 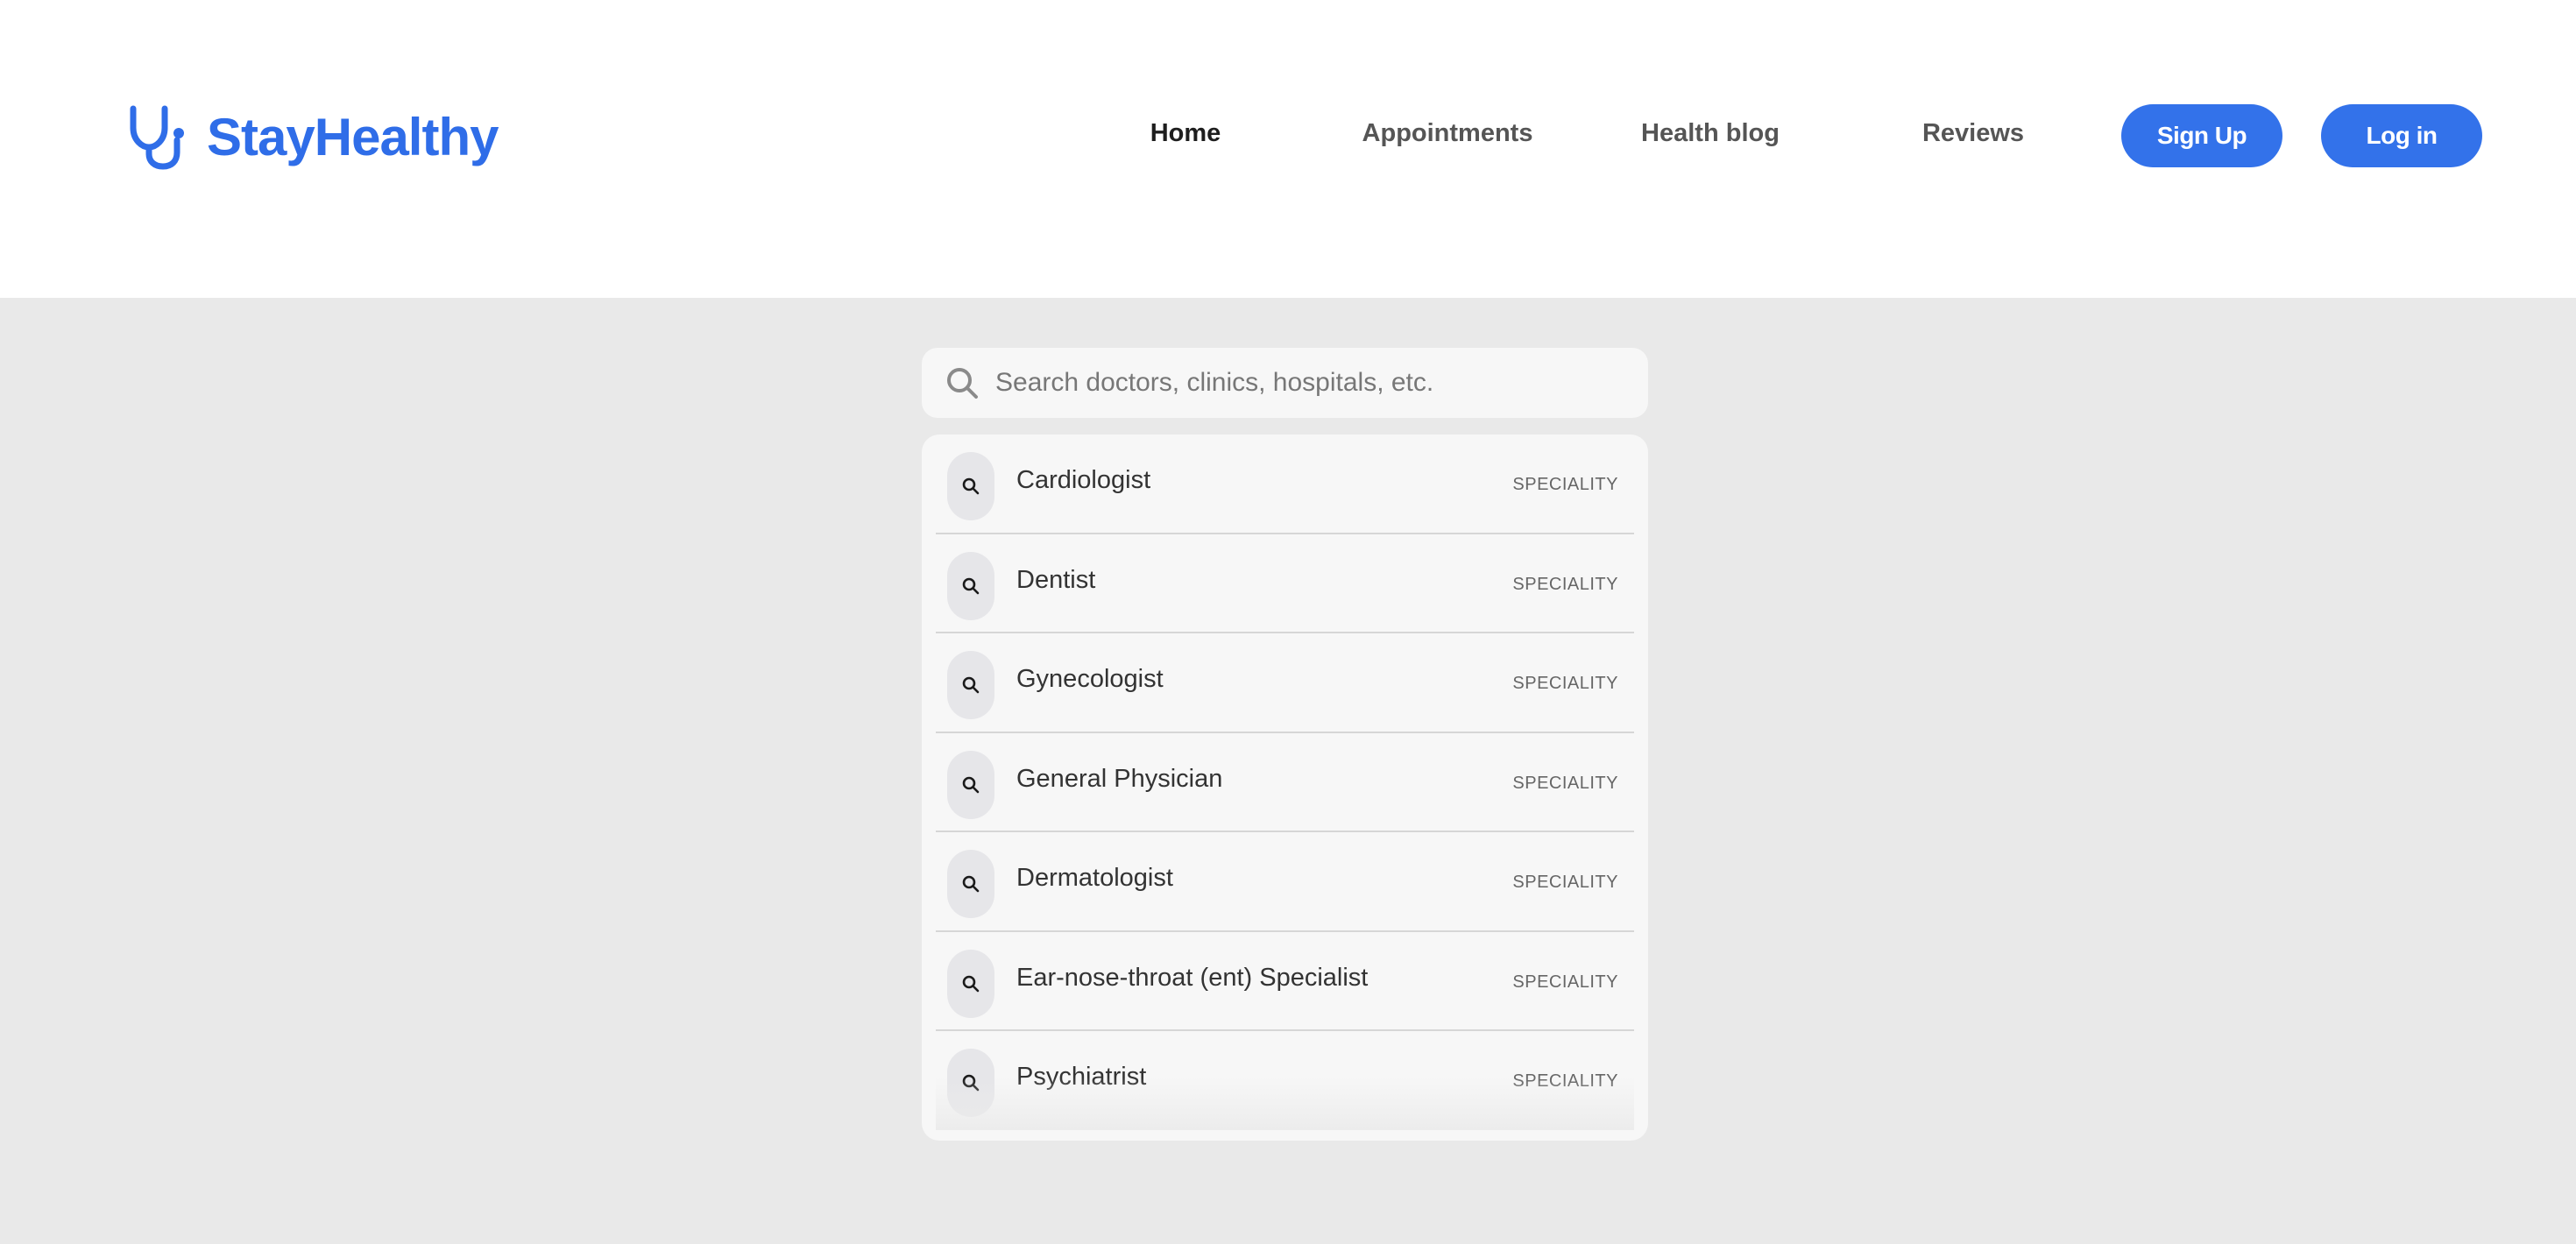 I want to click on suggestion-label: Gynecologist, so click(x=1090, y=679).